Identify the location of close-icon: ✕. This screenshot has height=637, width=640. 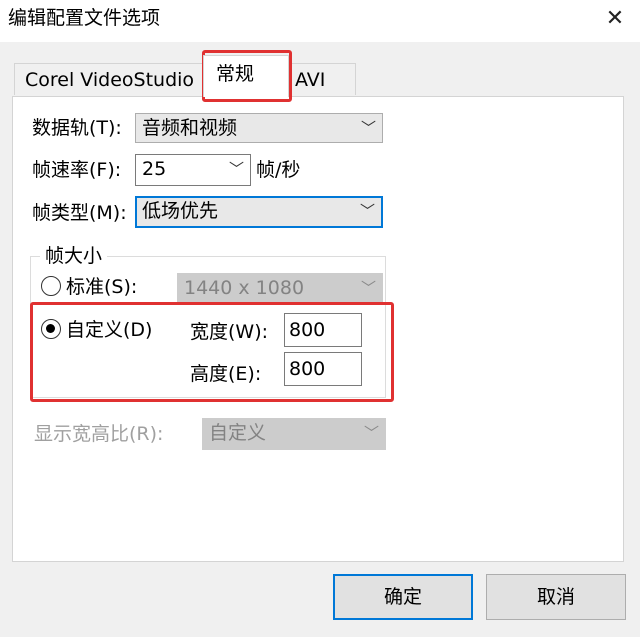
(615, 19).